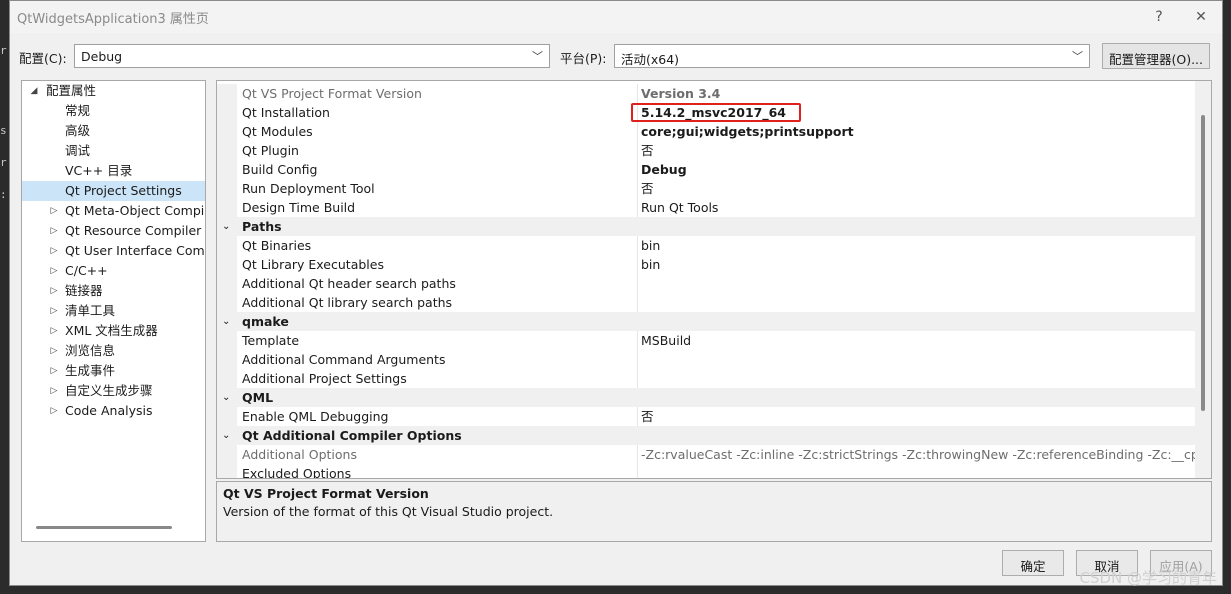 The image size is (1231, 594). What do you see at coordinates (113, 191) in the screenshot?
I see `tree-item: Qt Project Settings` at bounding box center [113, 191].